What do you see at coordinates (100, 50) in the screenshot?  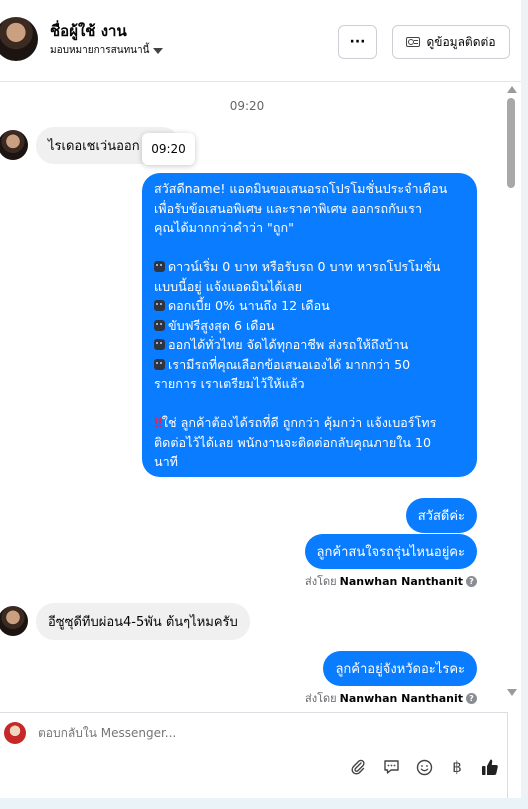 I see `assign-label: มอบหมายการสนทนานี้` at bounding box center [100, 50].